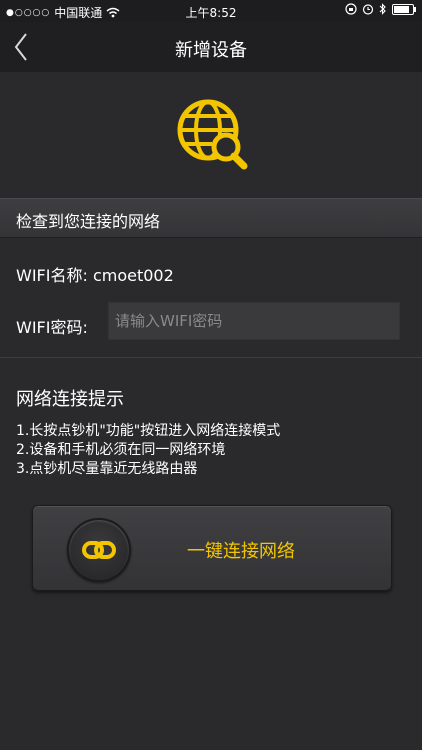  Describe the element at coordinates (95, 275) in the screenshot. I see `wifi-name-label: WIFI名称: cmoet002` at that location.